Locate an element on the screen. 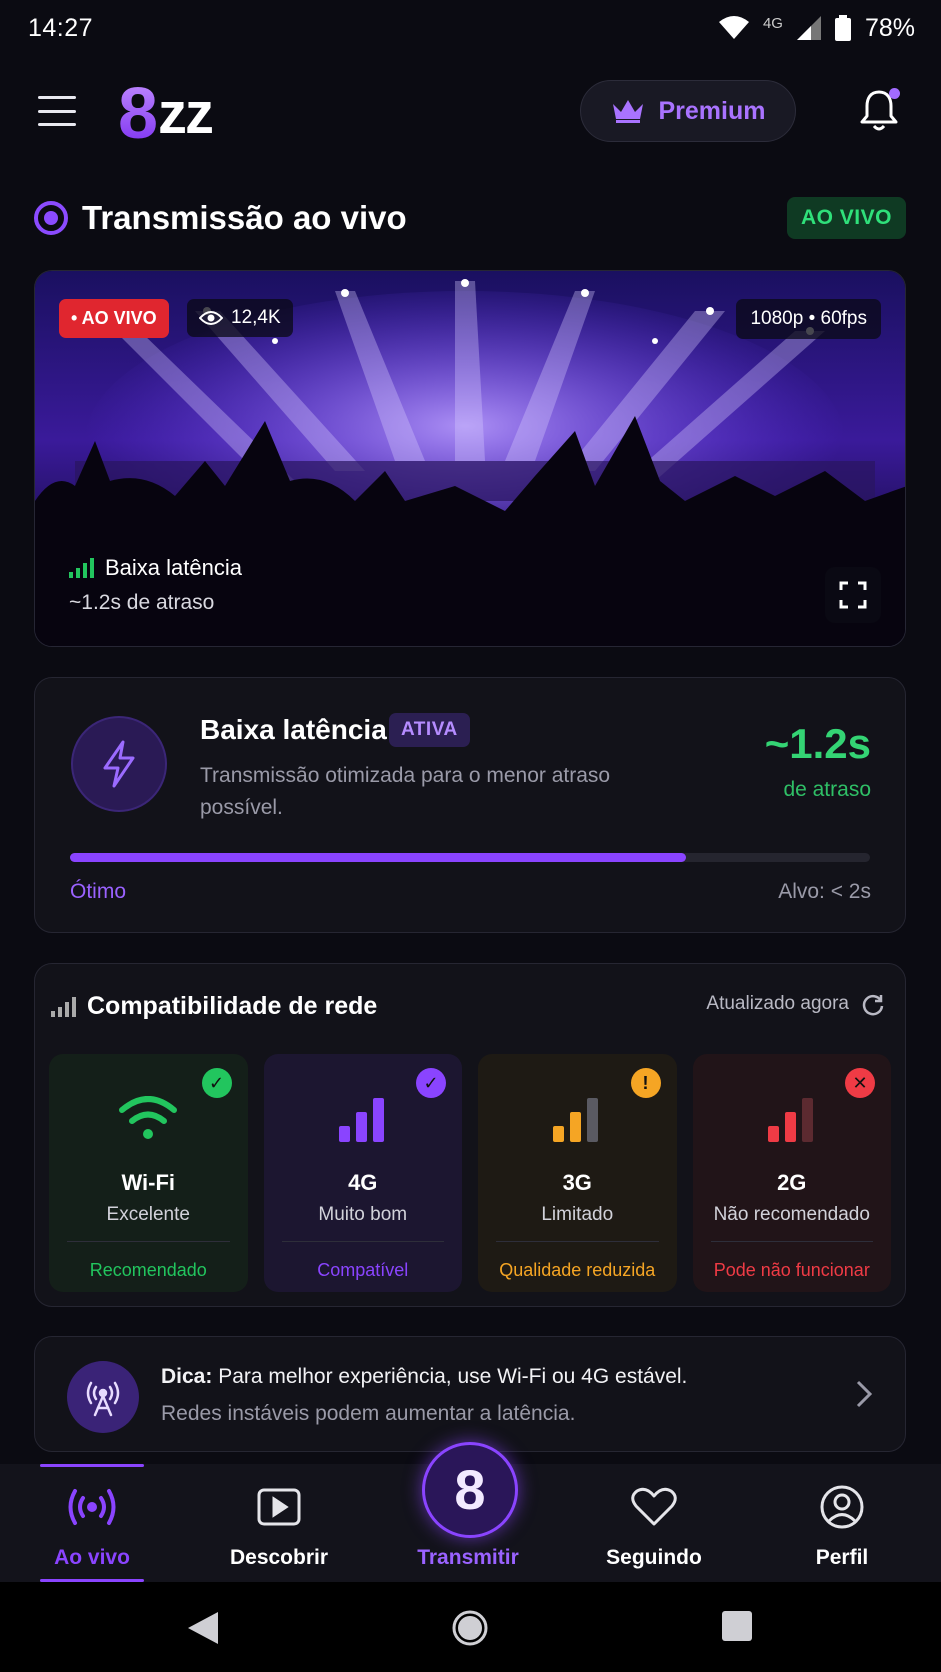 This screenshot has width=941, height=1672. crown-icon is located at coordinates (627, 111).